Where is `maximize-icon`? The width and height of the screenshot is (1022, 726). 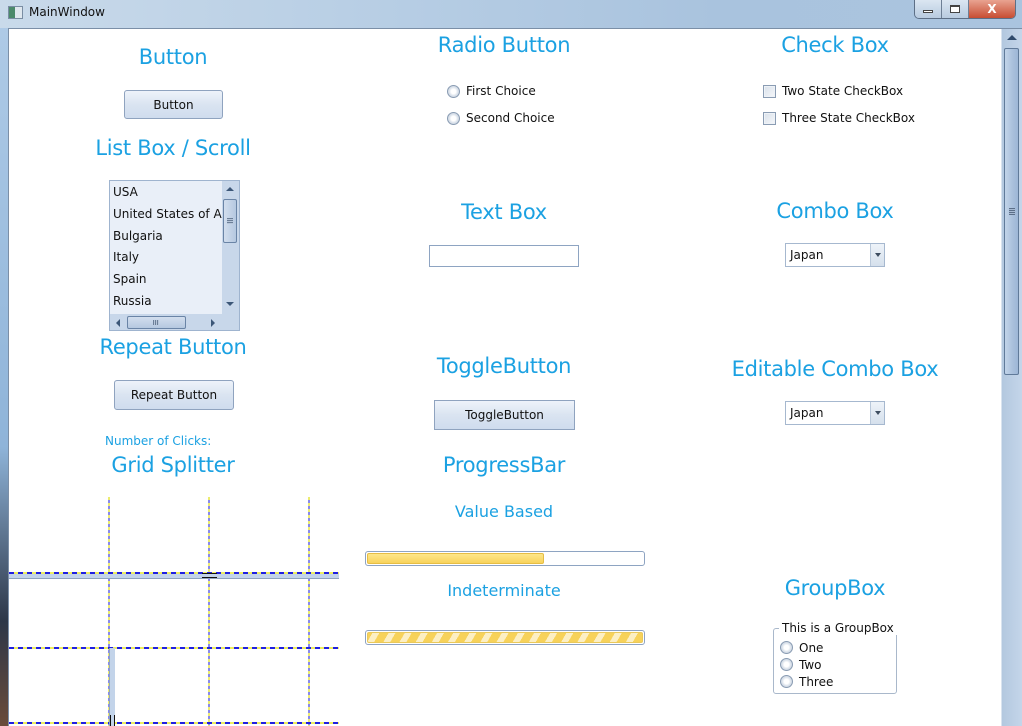 maximize-icon is located at coordinates (955, 9).